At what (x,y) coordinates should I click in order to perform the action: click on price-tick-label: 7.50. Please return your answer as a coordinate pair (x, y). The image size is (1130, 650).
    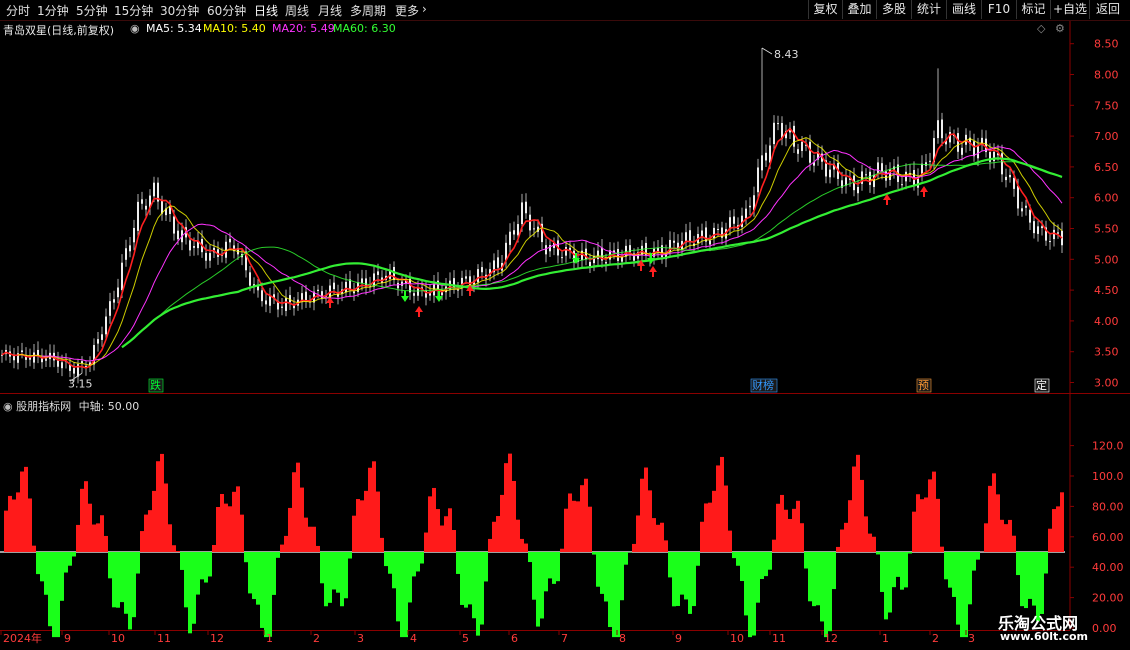
    Looking at the image, I should click on (1106, 105).